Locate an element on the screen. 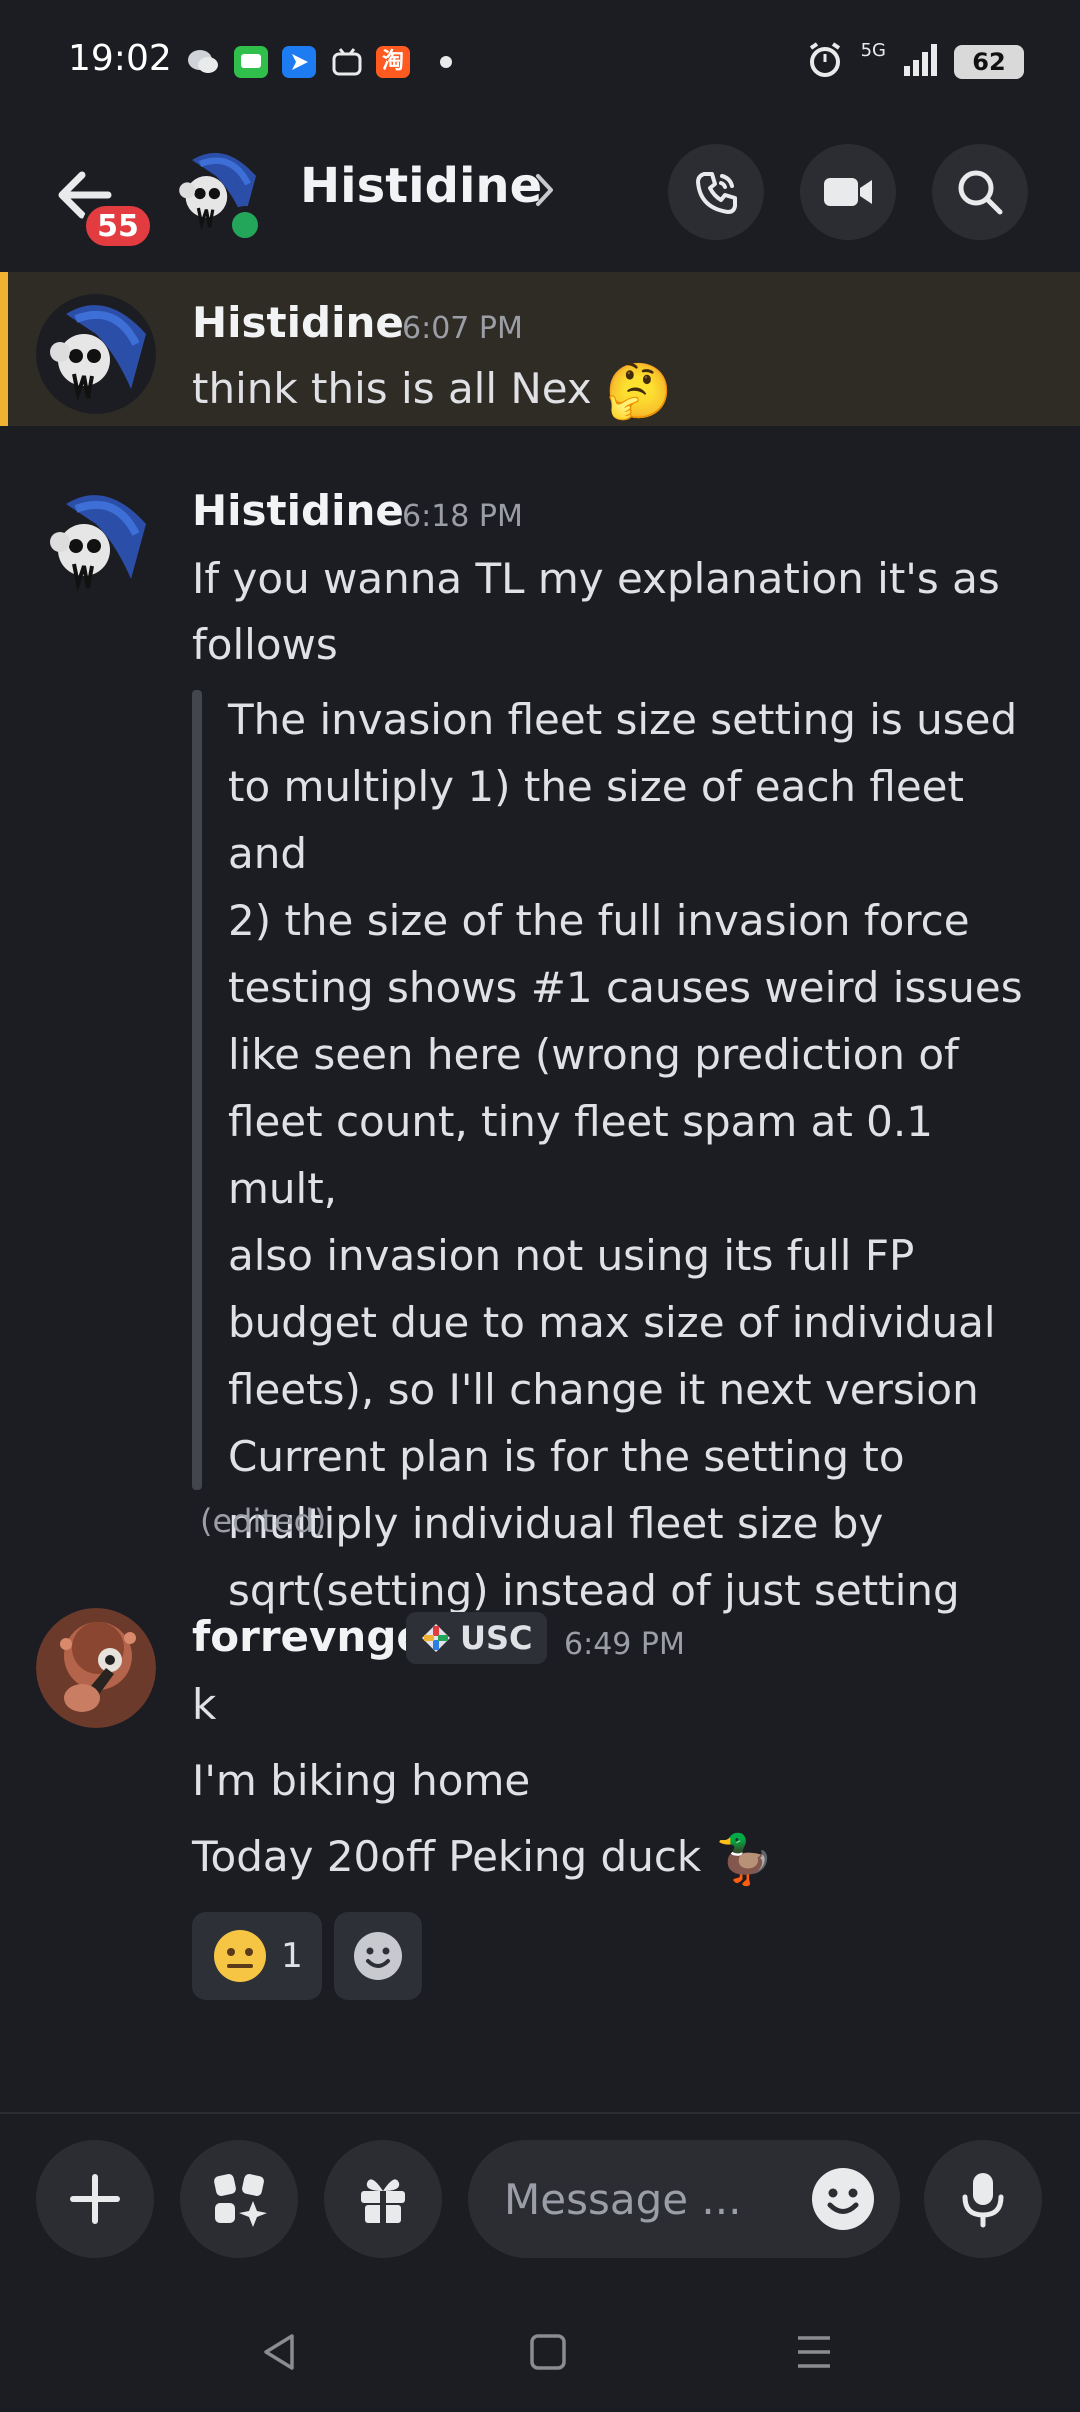 The image size is (1080, 2412). search-icon is located at coordinates (980, 192).